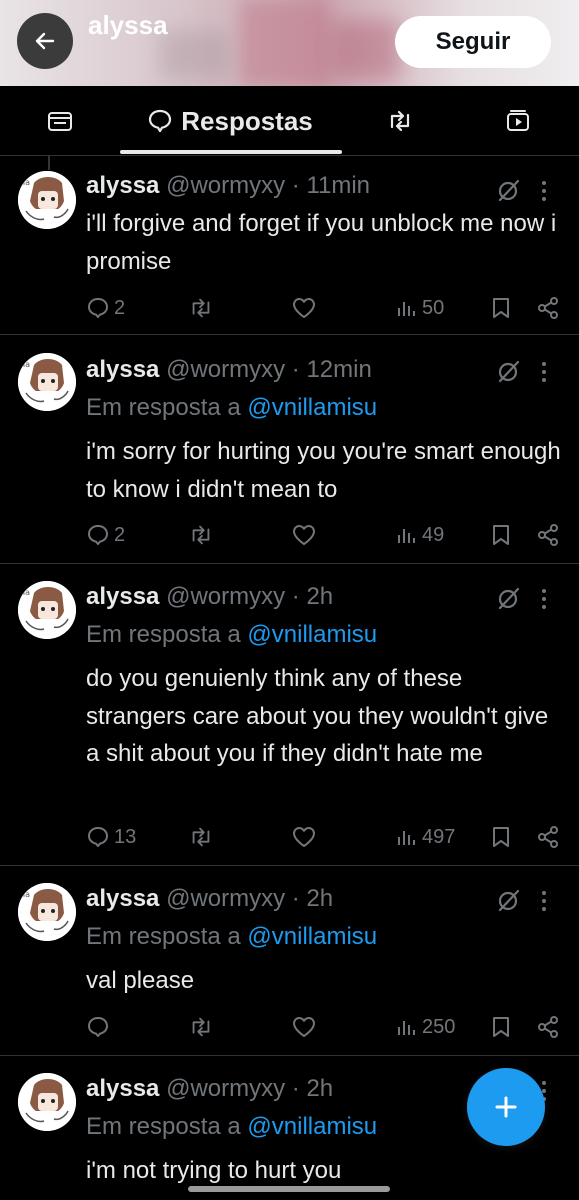 Image resolution: width=579 pixels, height=1200 pixels. I want to click on posts-icon, so click(60, 121).